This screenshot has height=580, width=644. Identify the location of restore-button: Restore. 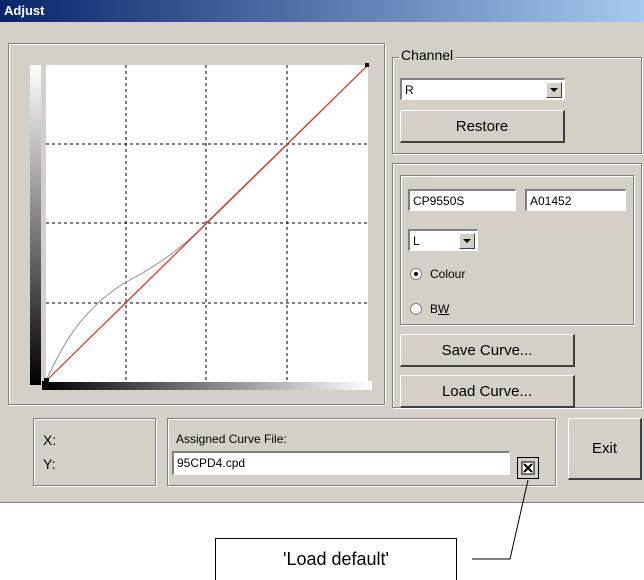
(482, 126).